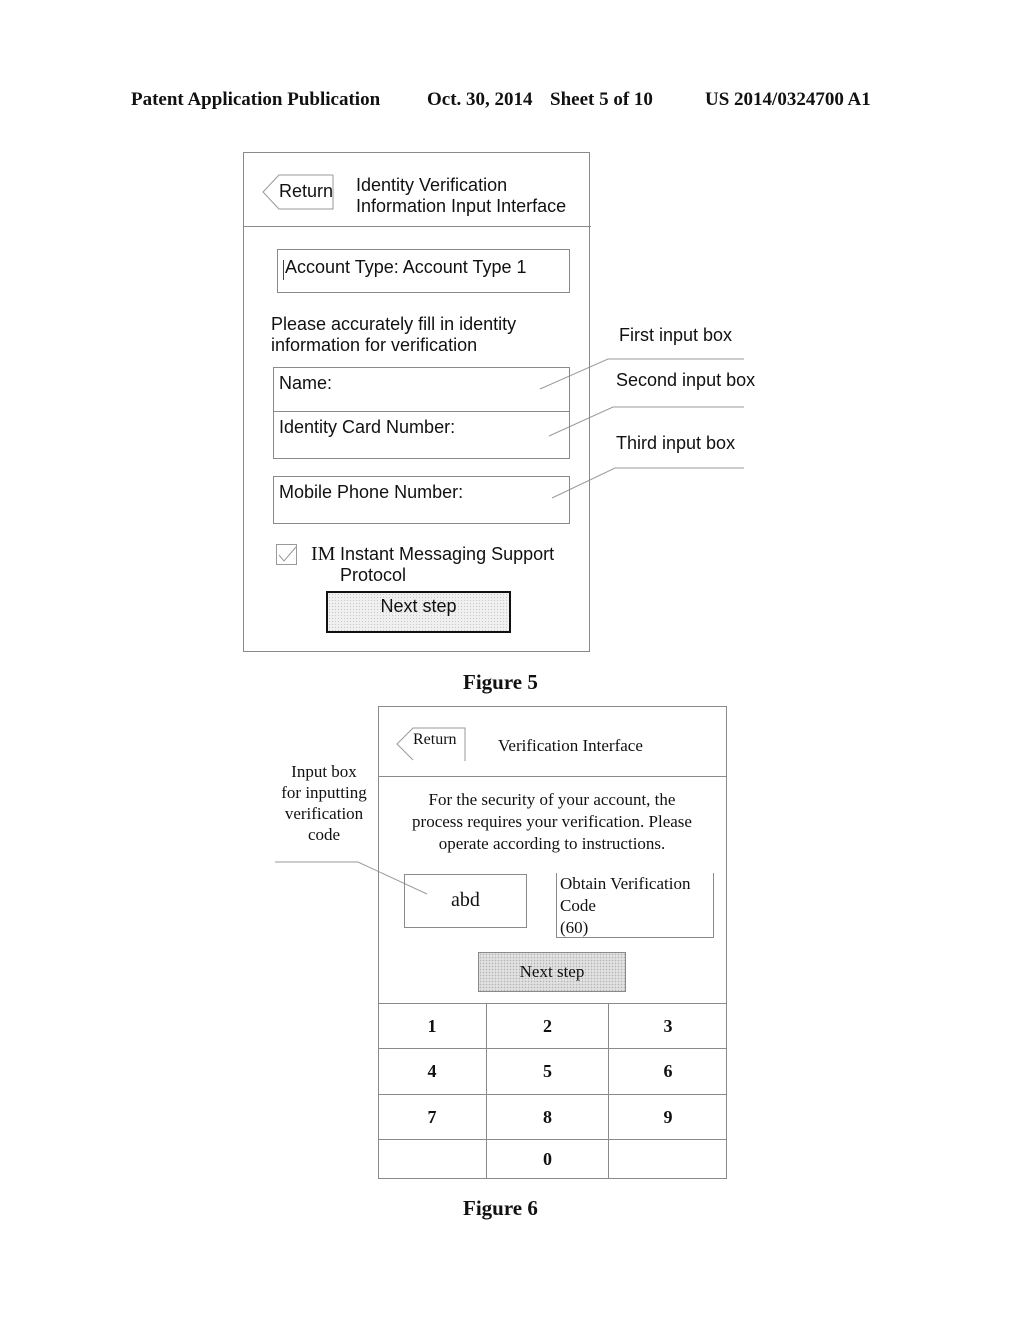 The width and height of the screenshot is (1024, 1320). What do you see at coordinates (432, 1026) in the screenshot?
I see `key-1: 1` at bounding box center [432, 1026].